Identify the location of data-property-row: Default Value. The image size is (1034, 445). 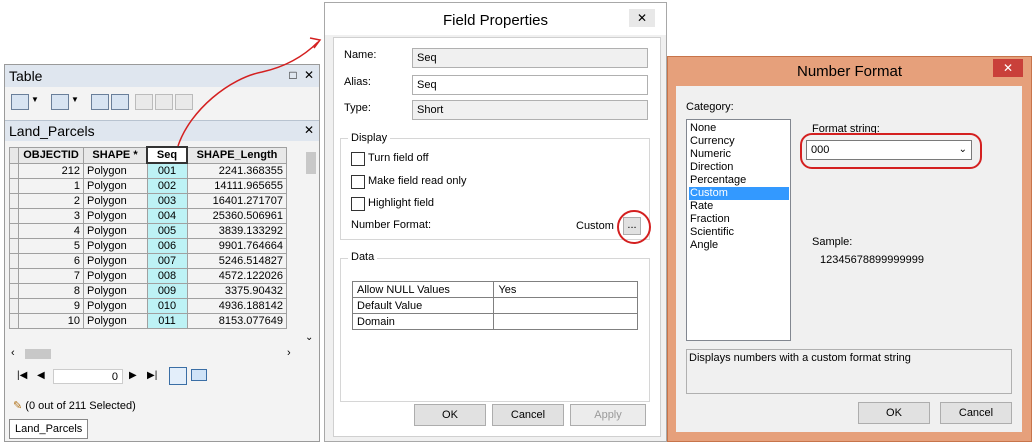
(494, 305).